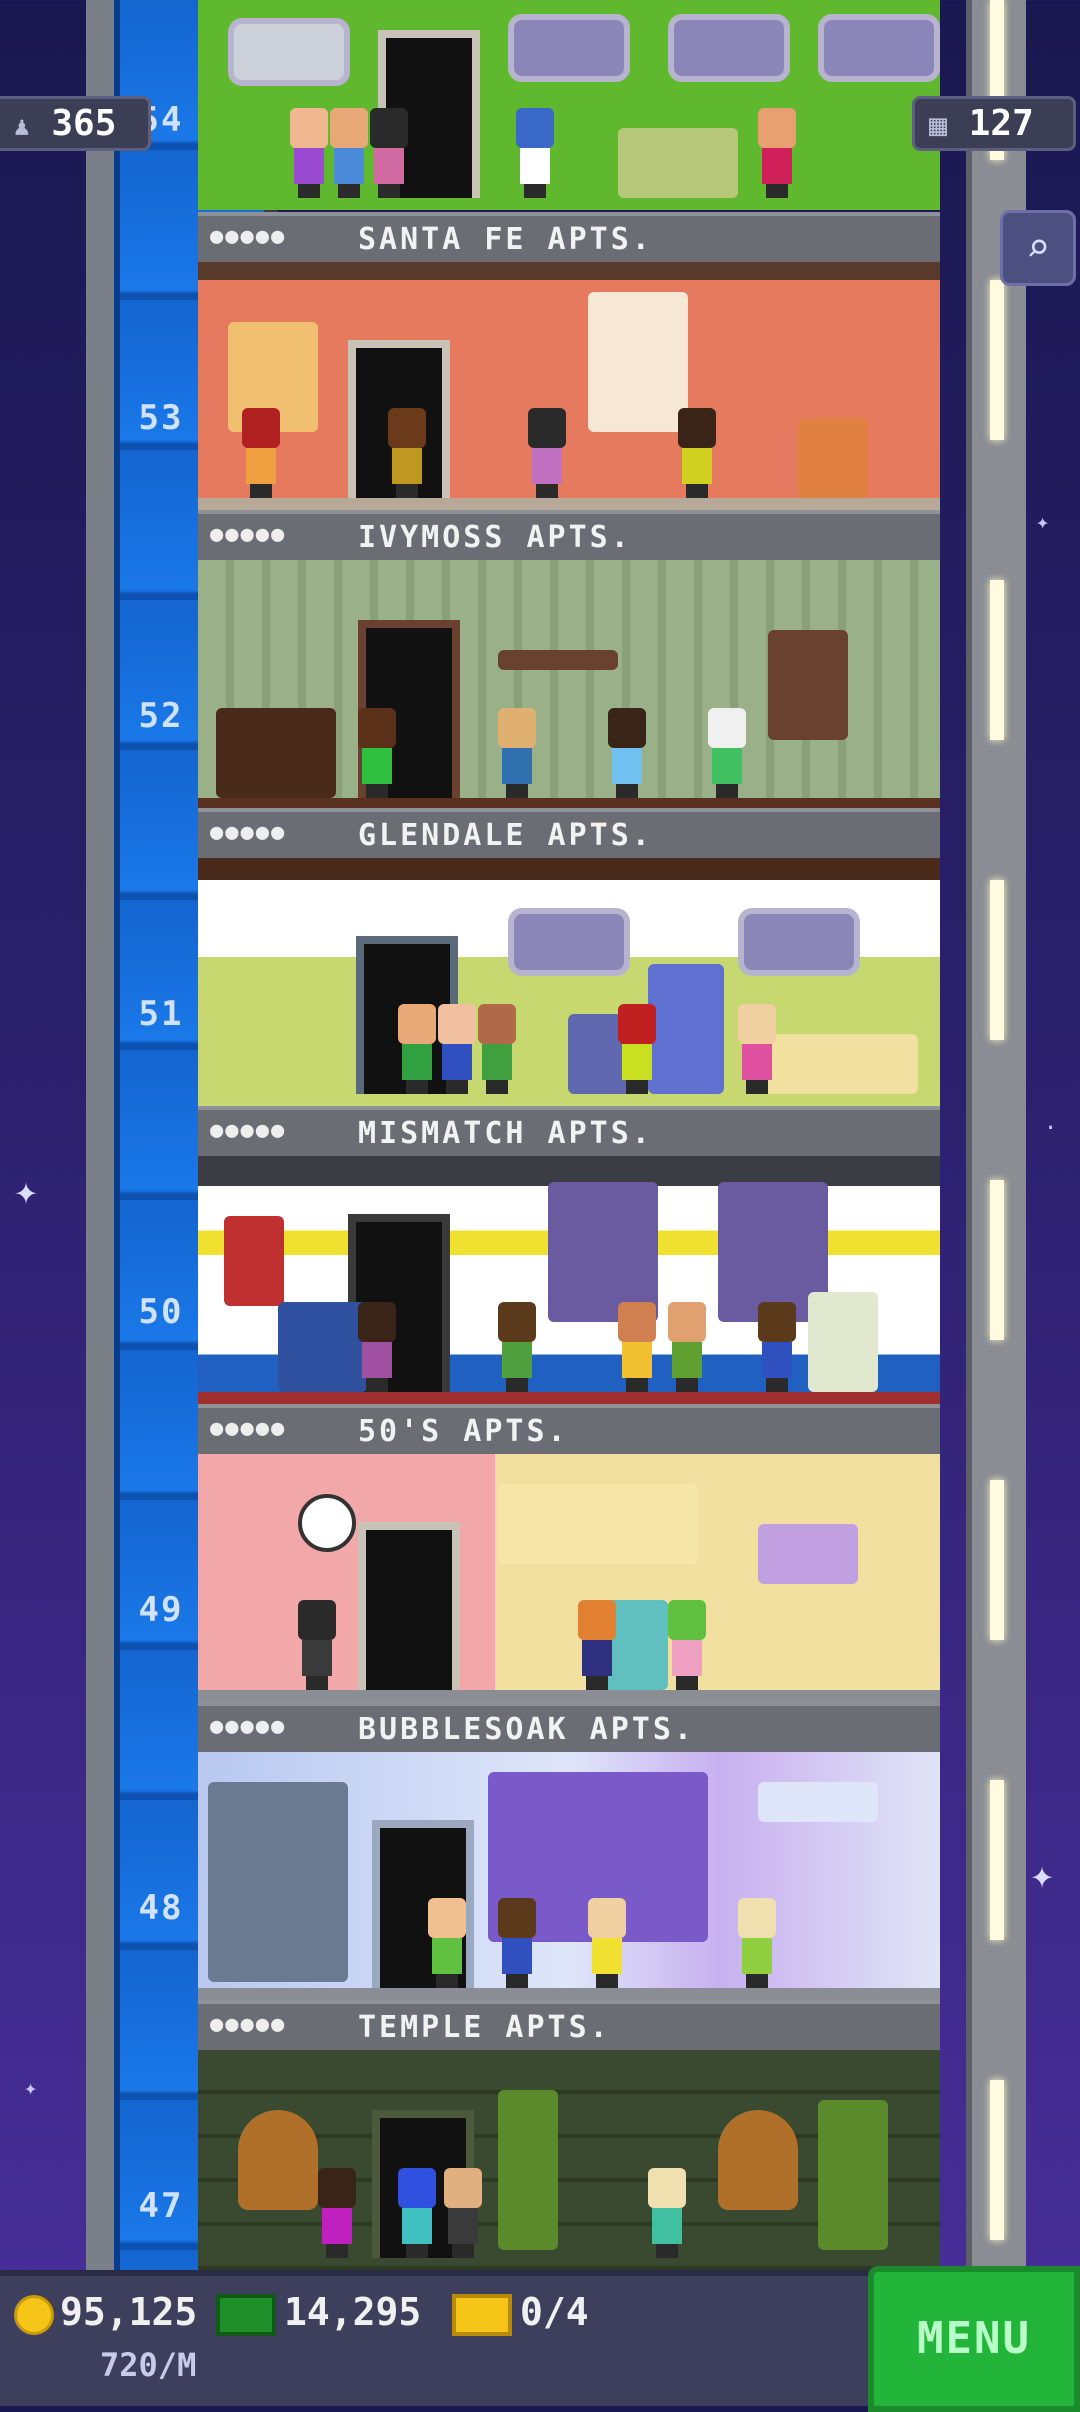 Image resolution: width=1080 pixels, height=2412 pixels. What do you see at coordinates (569, 105) in the screenshot?
I see `floor-54-room` at bounding box center [569, 105].